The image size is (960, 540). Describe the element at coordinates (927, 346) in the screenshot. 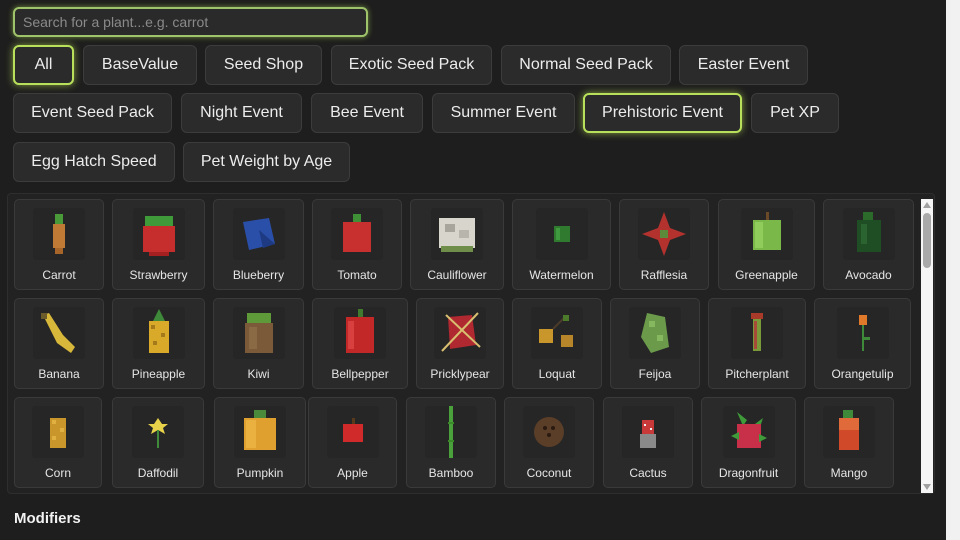

I see `plant-grid-scrollbar` at that location.